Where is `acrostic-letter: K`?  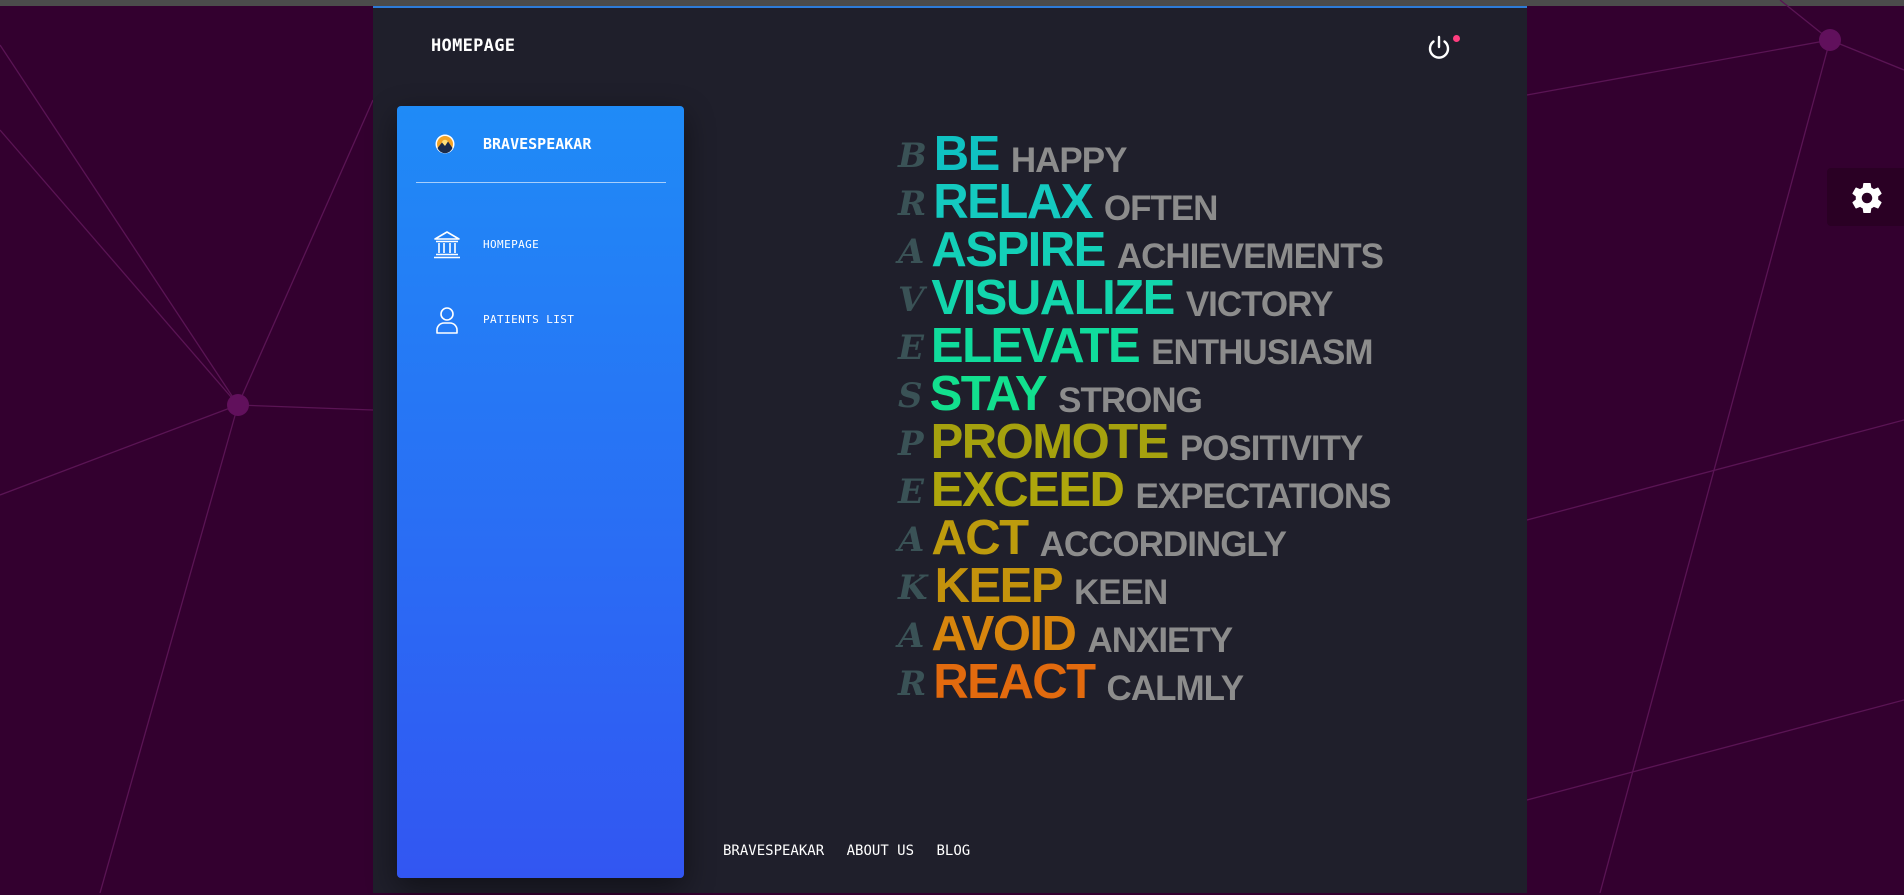 acrostic-letter: K is located at coordinates (913, 588).